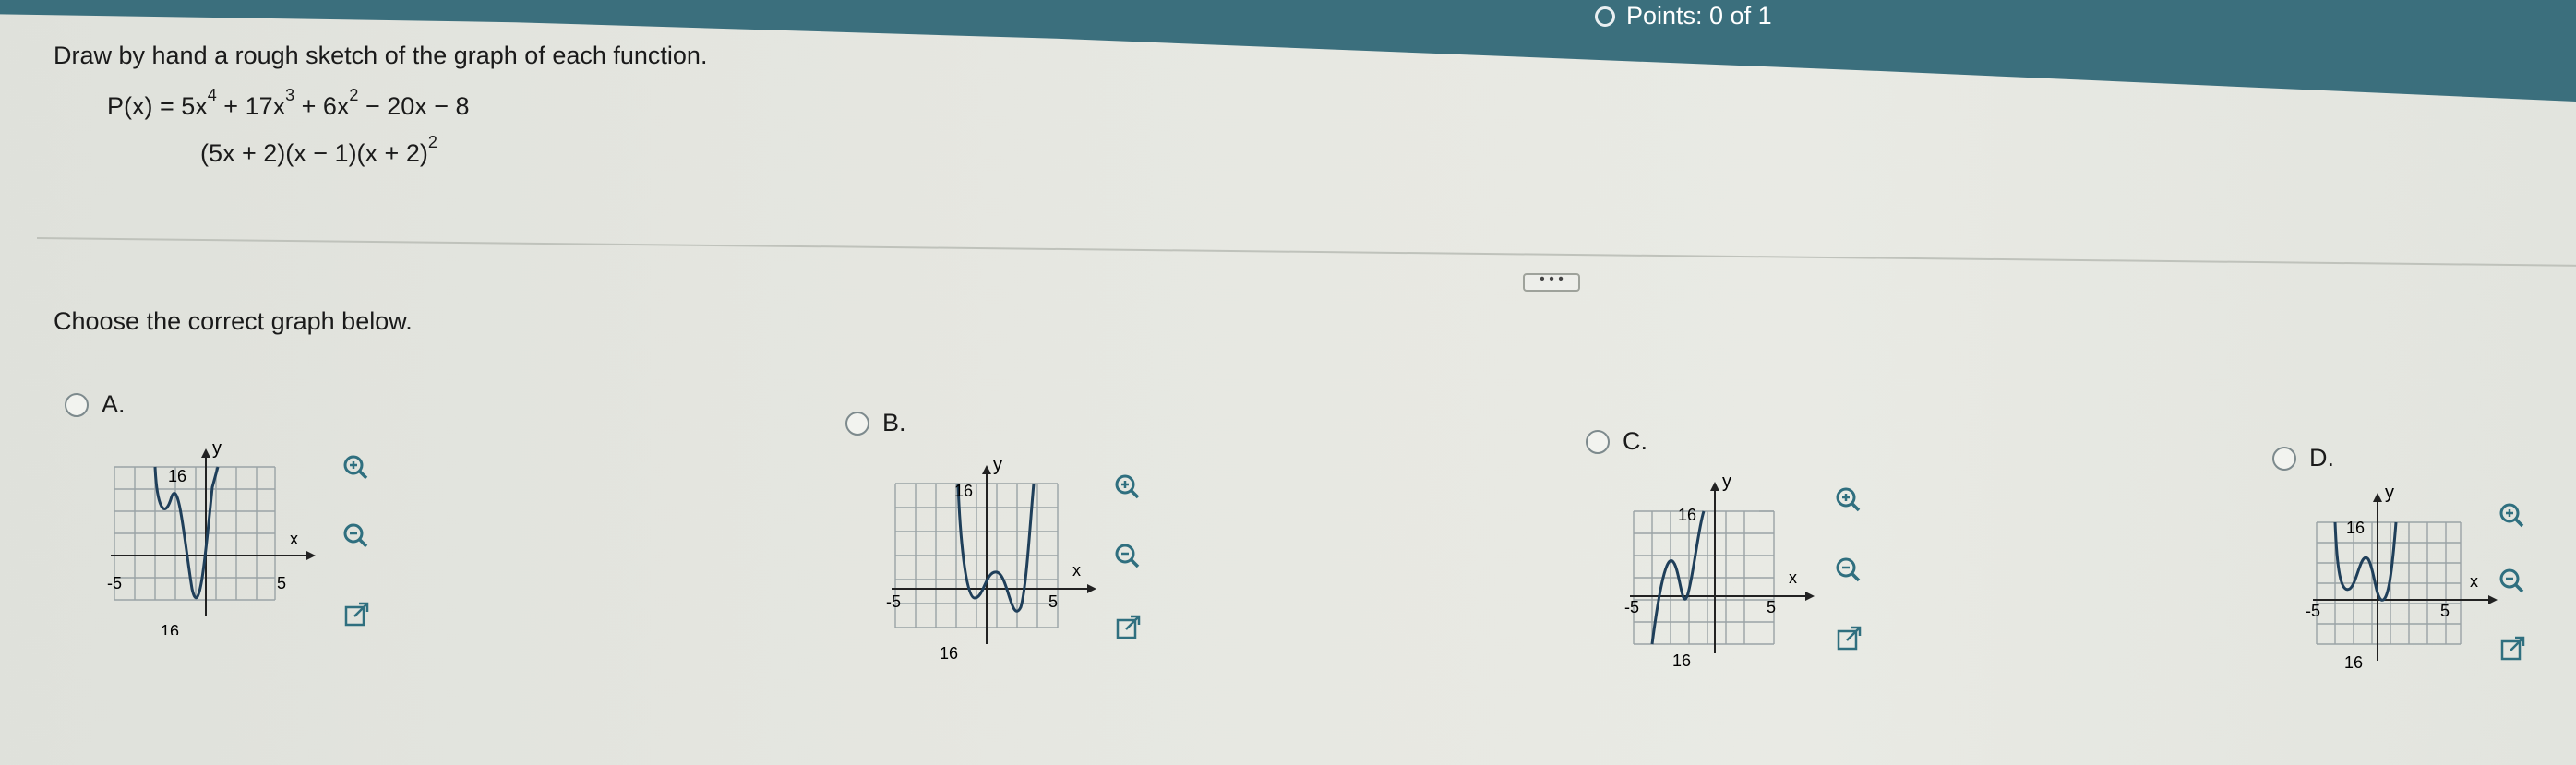  I want to click on graph-a-ymin: 16, so click(170, 628).